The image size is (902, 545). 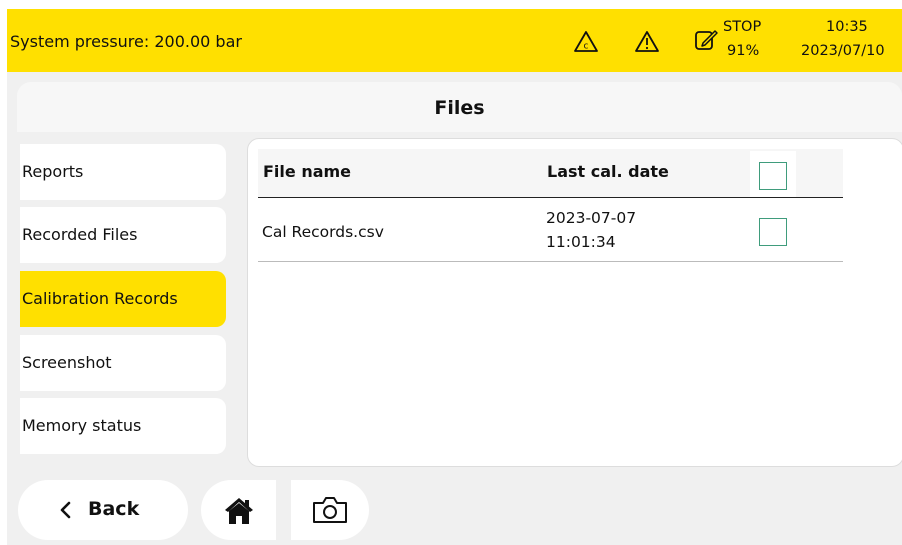 I want to click on select-all-checkbox, so click(x=773, y=176).